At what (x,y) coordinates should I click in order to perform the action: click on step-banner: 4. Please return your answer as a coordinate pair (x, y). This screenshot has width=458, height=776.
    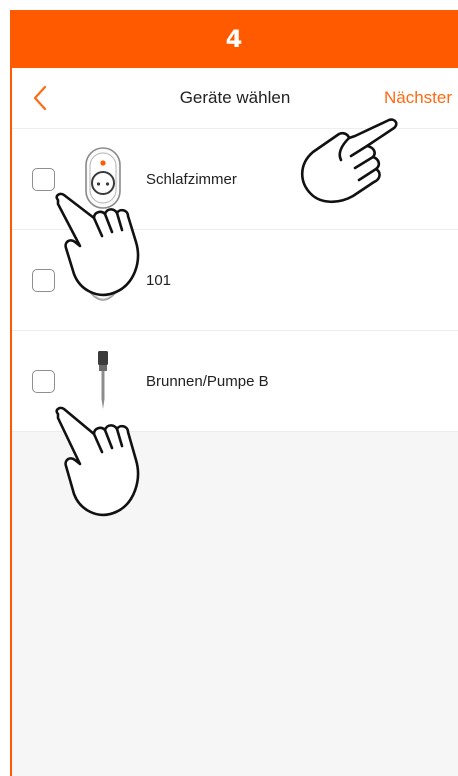
    Looking at the image, I should click on (234, 39).